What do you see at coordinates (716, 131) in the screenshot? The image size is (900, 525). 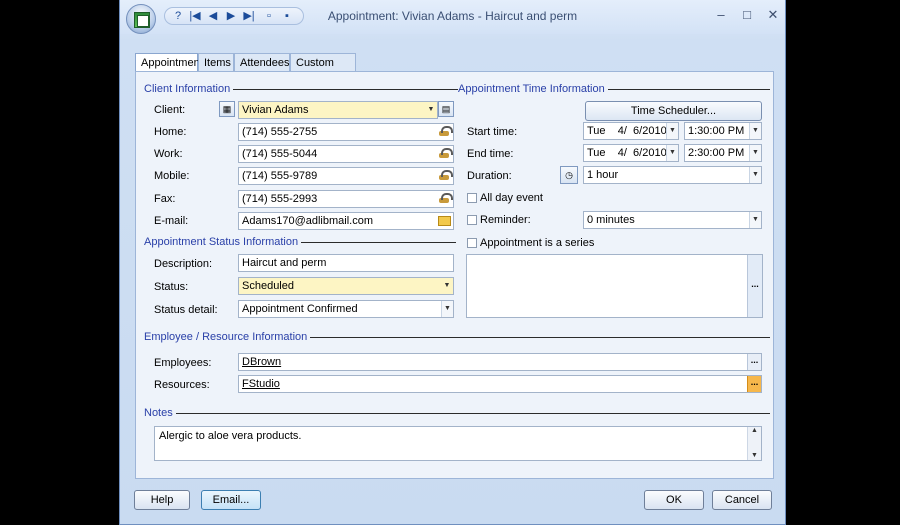 I see `start-time-value: 1:30:00 PM` at bounding box center [716, 131].